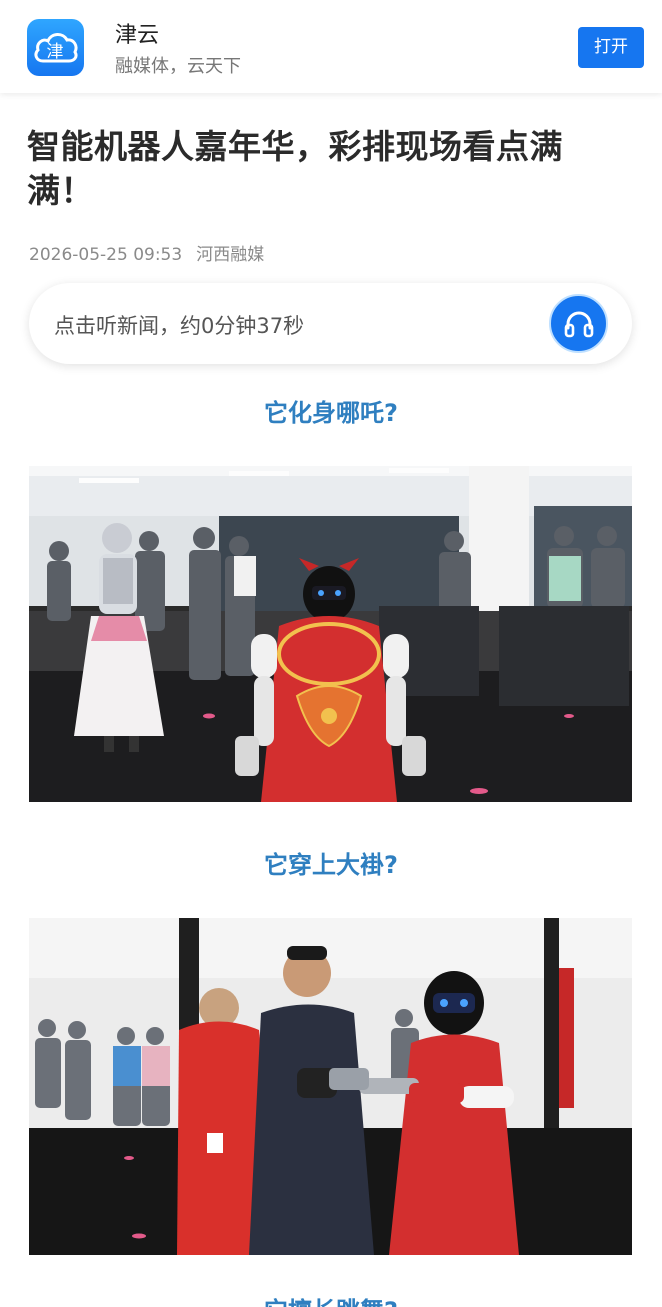 The image size is (662, 1307). I want to click on section-heading-1: 它化身哪吒?, so click(331, 413).